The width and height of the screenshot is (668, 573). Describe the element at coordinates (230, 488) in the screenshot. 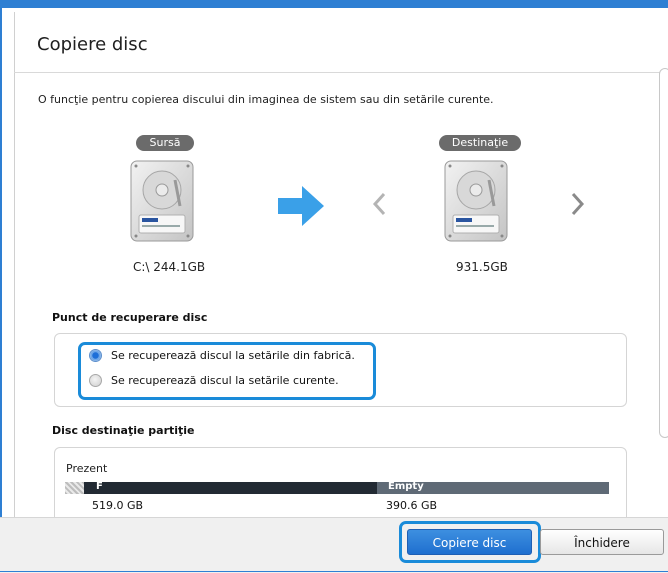

I see `partition-segment-f` at that location.